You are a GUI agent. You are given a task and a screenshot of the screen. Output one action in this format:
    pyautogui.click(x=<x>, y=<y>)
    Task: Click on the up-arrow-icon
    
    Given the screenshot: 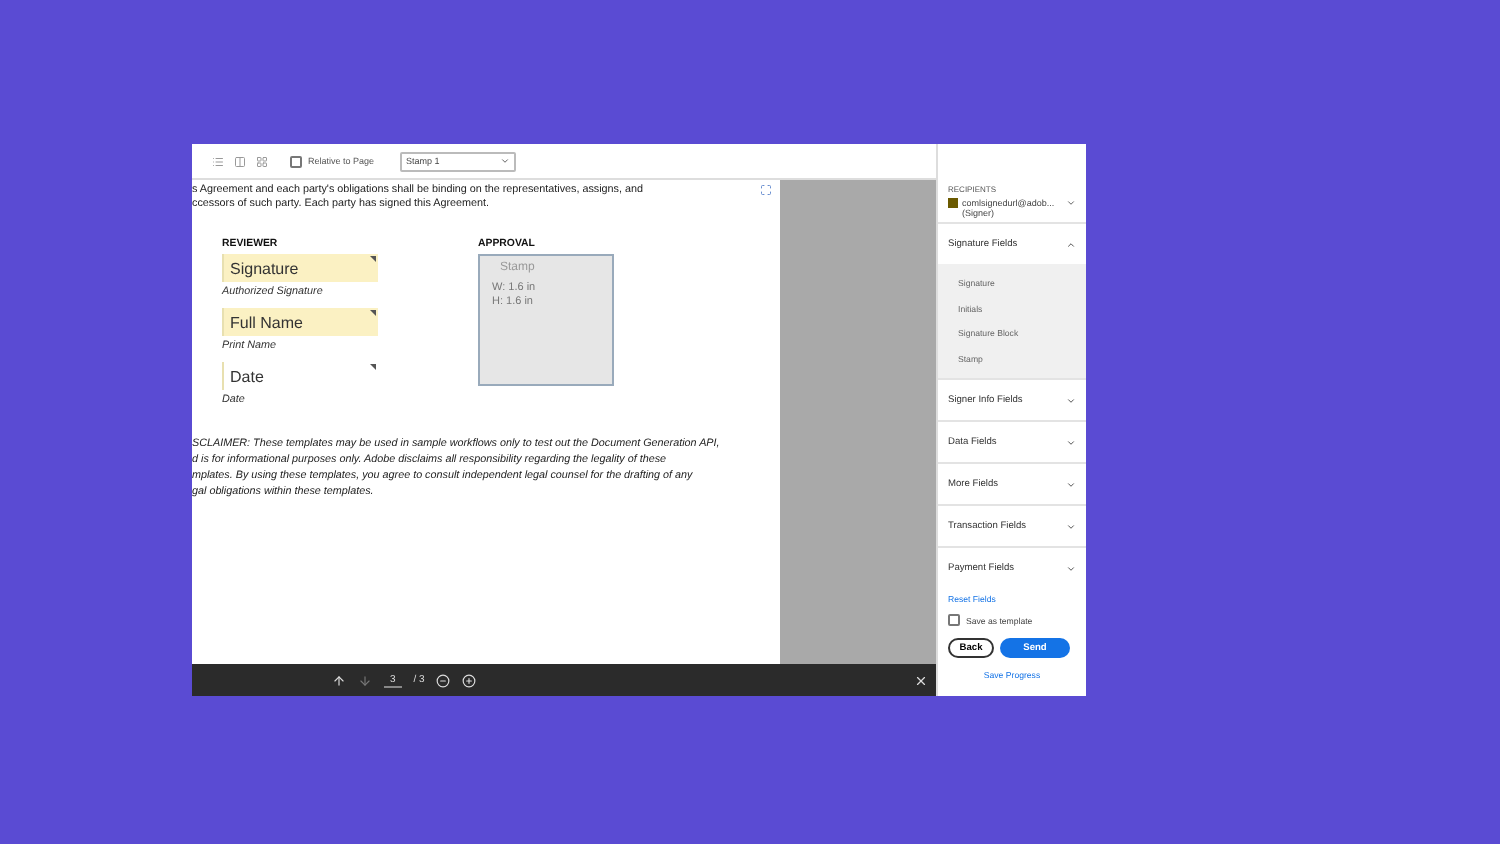 What is the action you would take?
    pyautogui.click(x=339, y=680)
    